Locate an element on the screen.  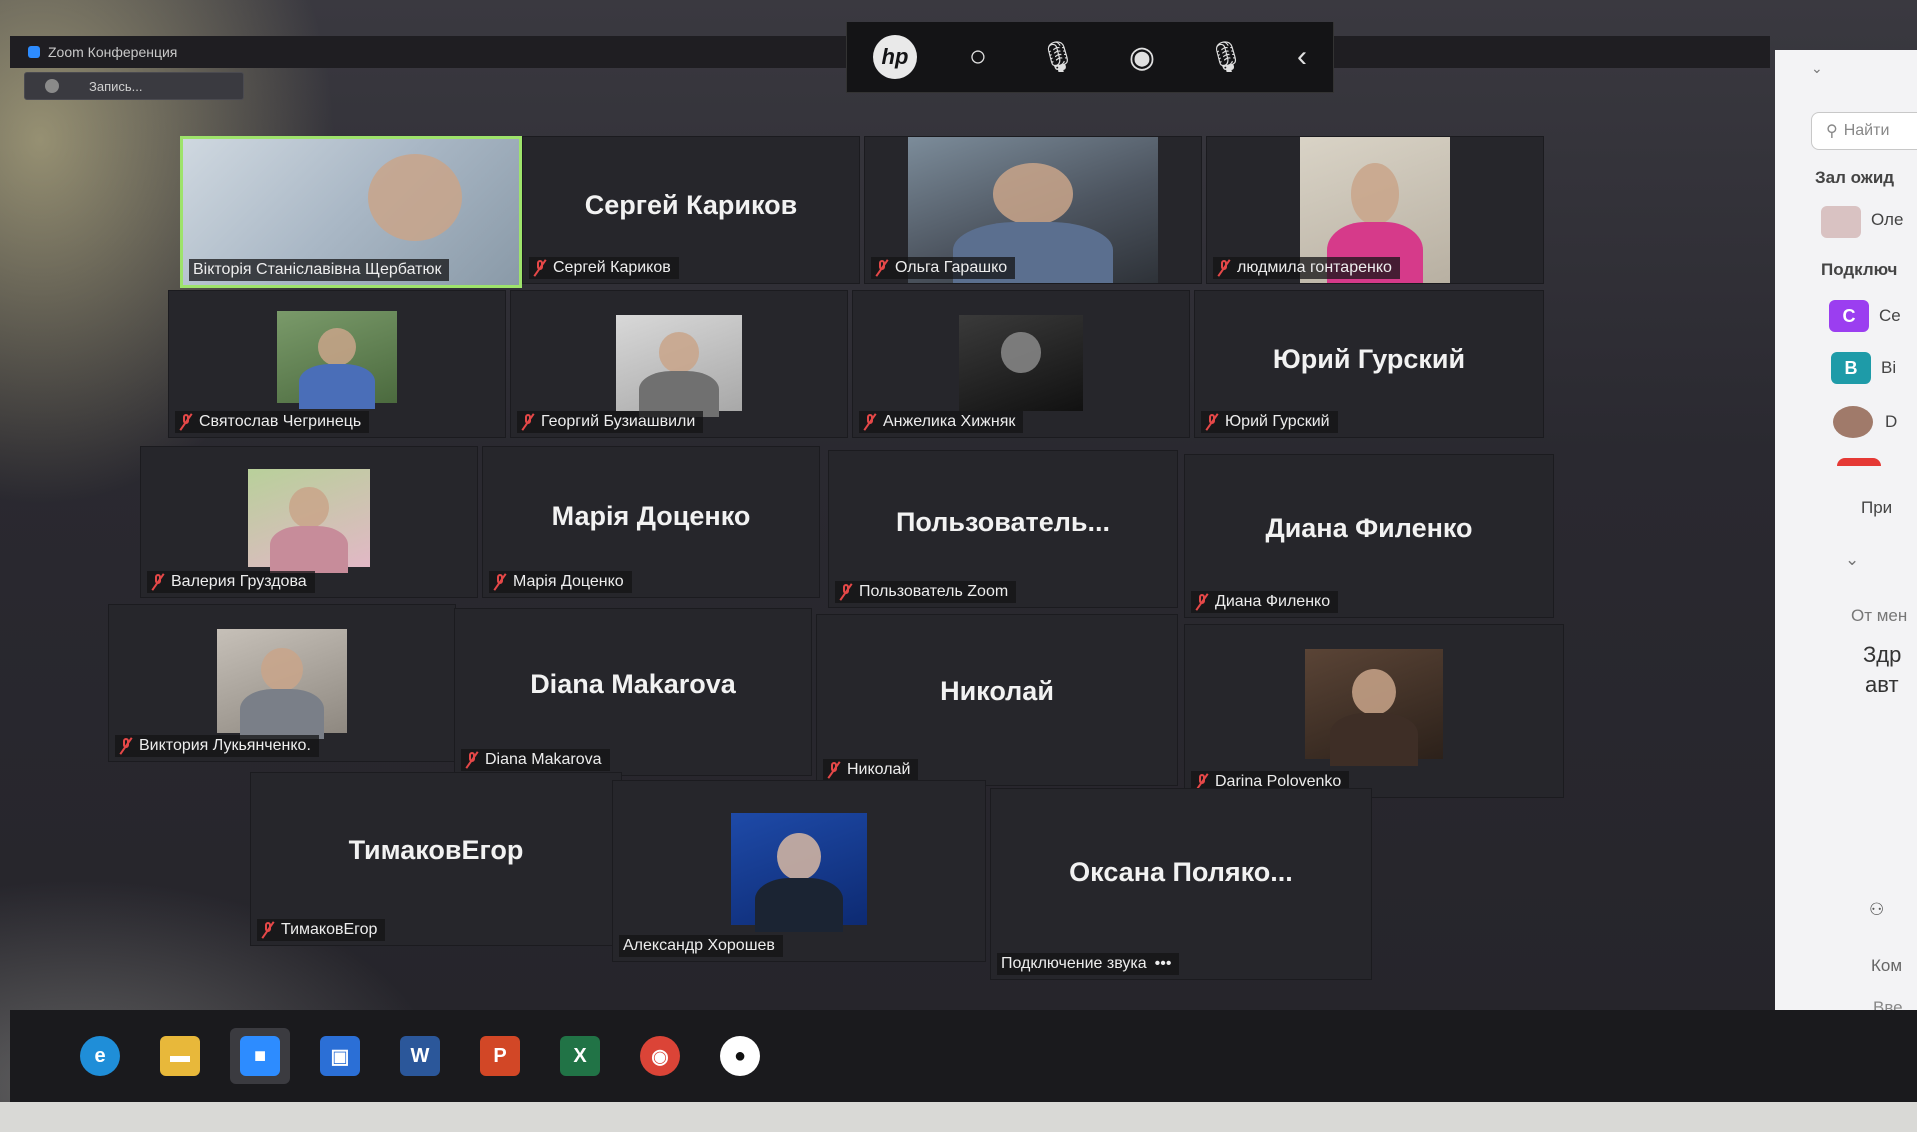
participant-name: Подключение звука is located at coordinates (1074, 963).